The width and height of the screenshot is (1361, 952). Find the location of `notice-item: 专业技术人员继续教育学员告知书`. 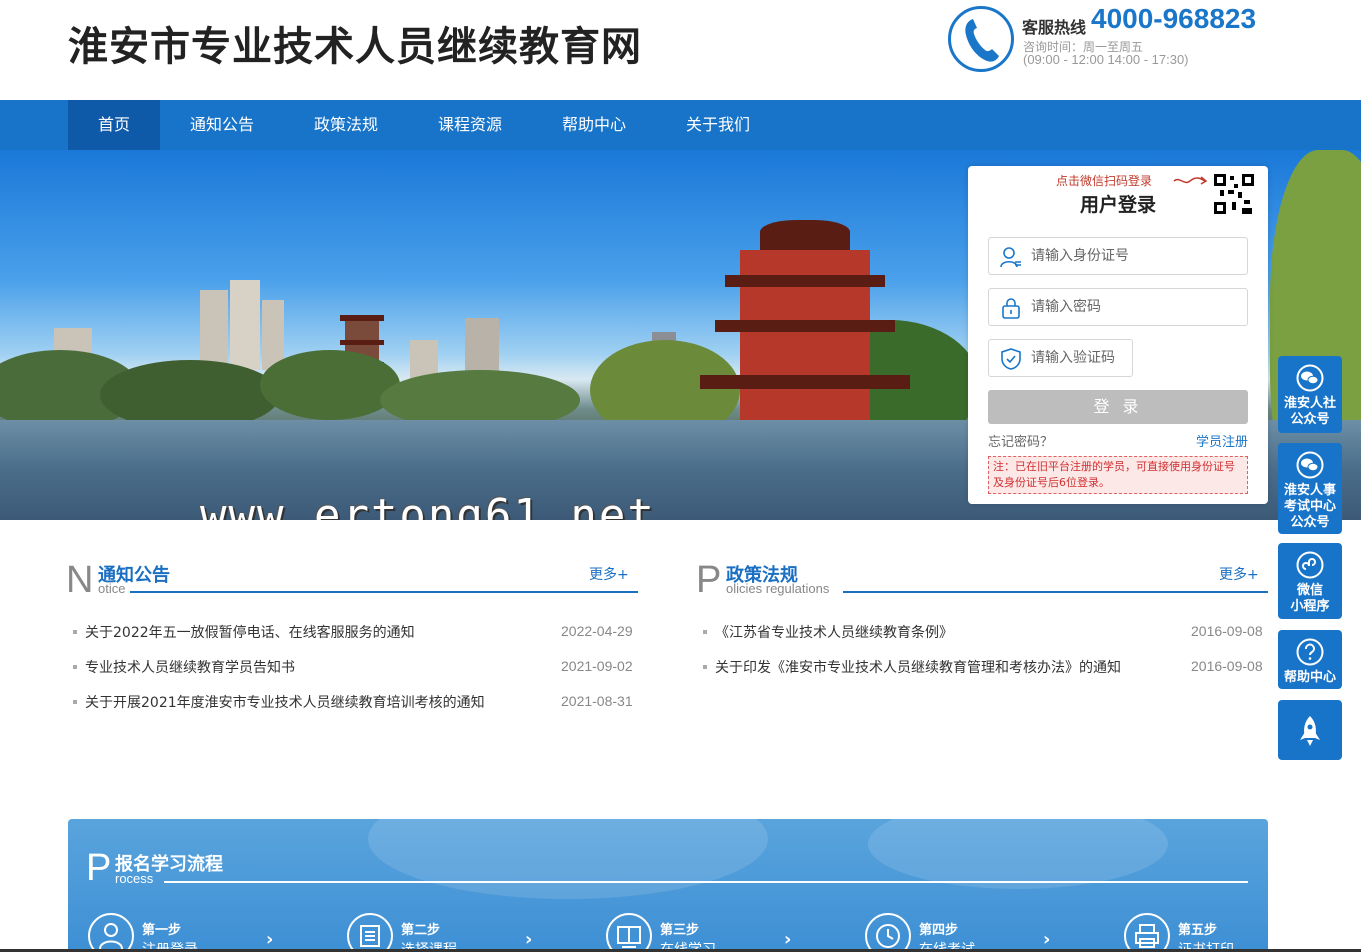

notice-item: 专业技术人员继续教育学员告知书 is located at coordinates (184, 667).